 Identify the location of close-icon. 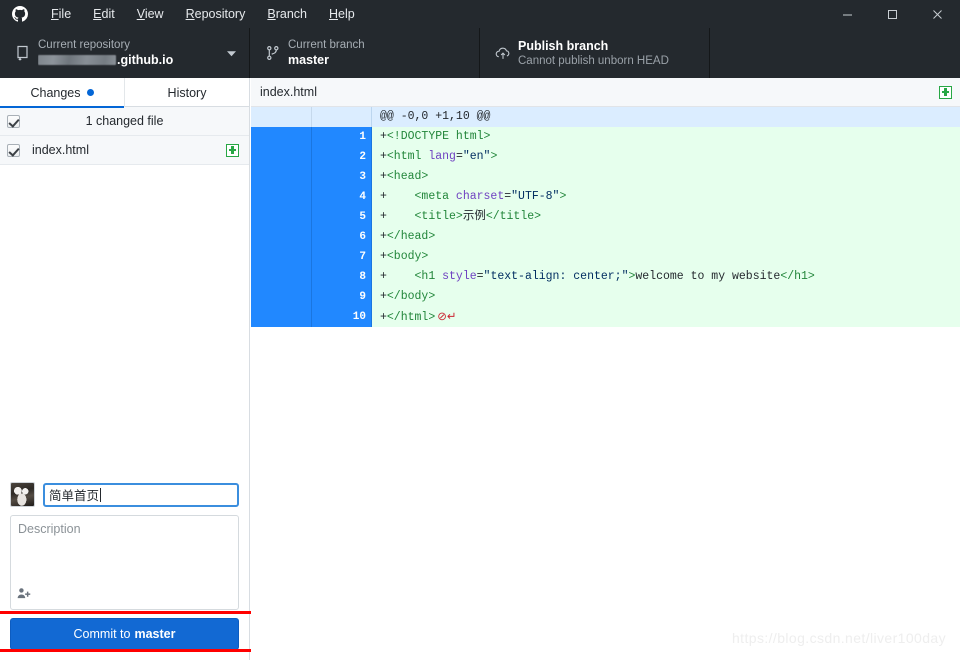
(937, 14).